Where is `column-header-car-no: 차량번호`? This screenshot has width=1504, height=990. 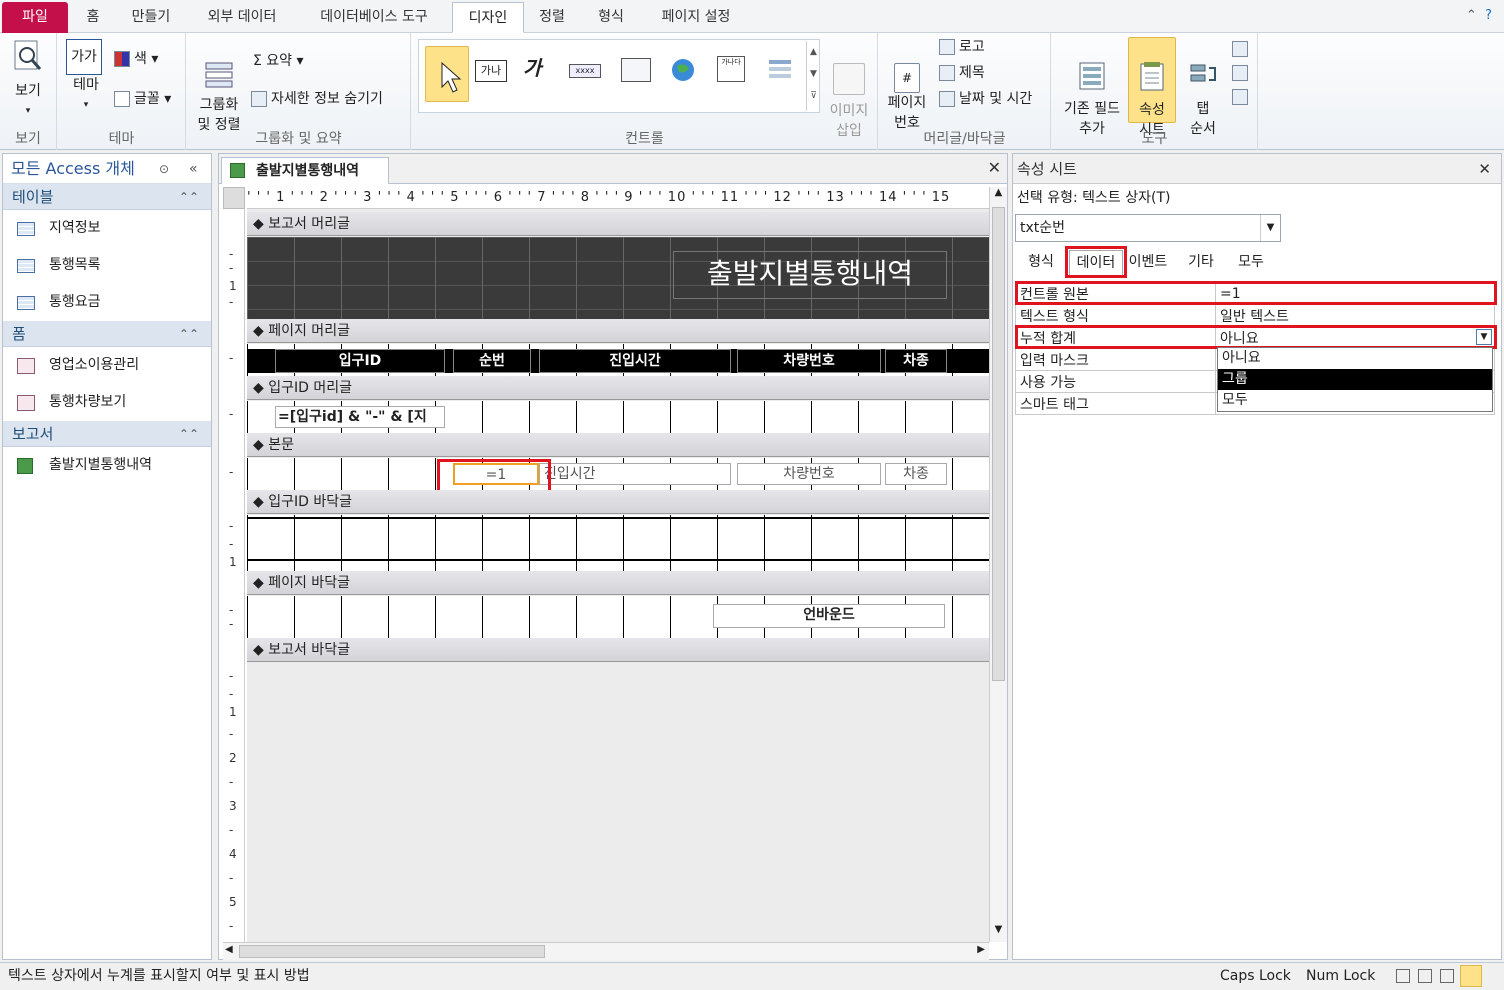
column-header-car-no: 차량번호 is located at coordinates (809, 361).